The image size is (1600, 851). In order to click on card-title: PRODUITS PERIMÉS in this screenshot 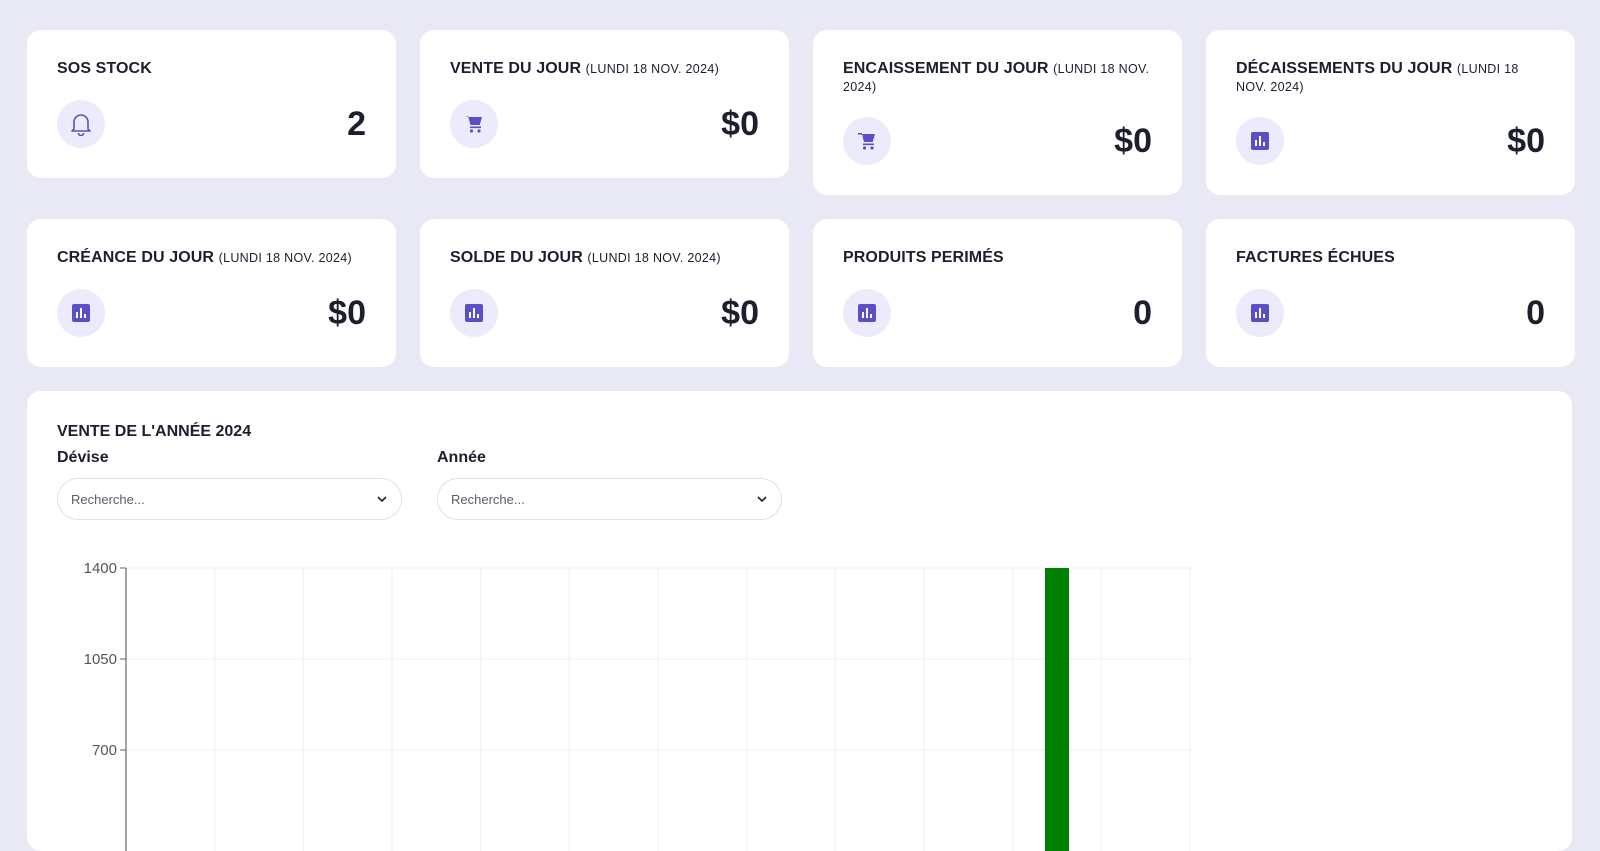, I will do `click(923, 257)`.